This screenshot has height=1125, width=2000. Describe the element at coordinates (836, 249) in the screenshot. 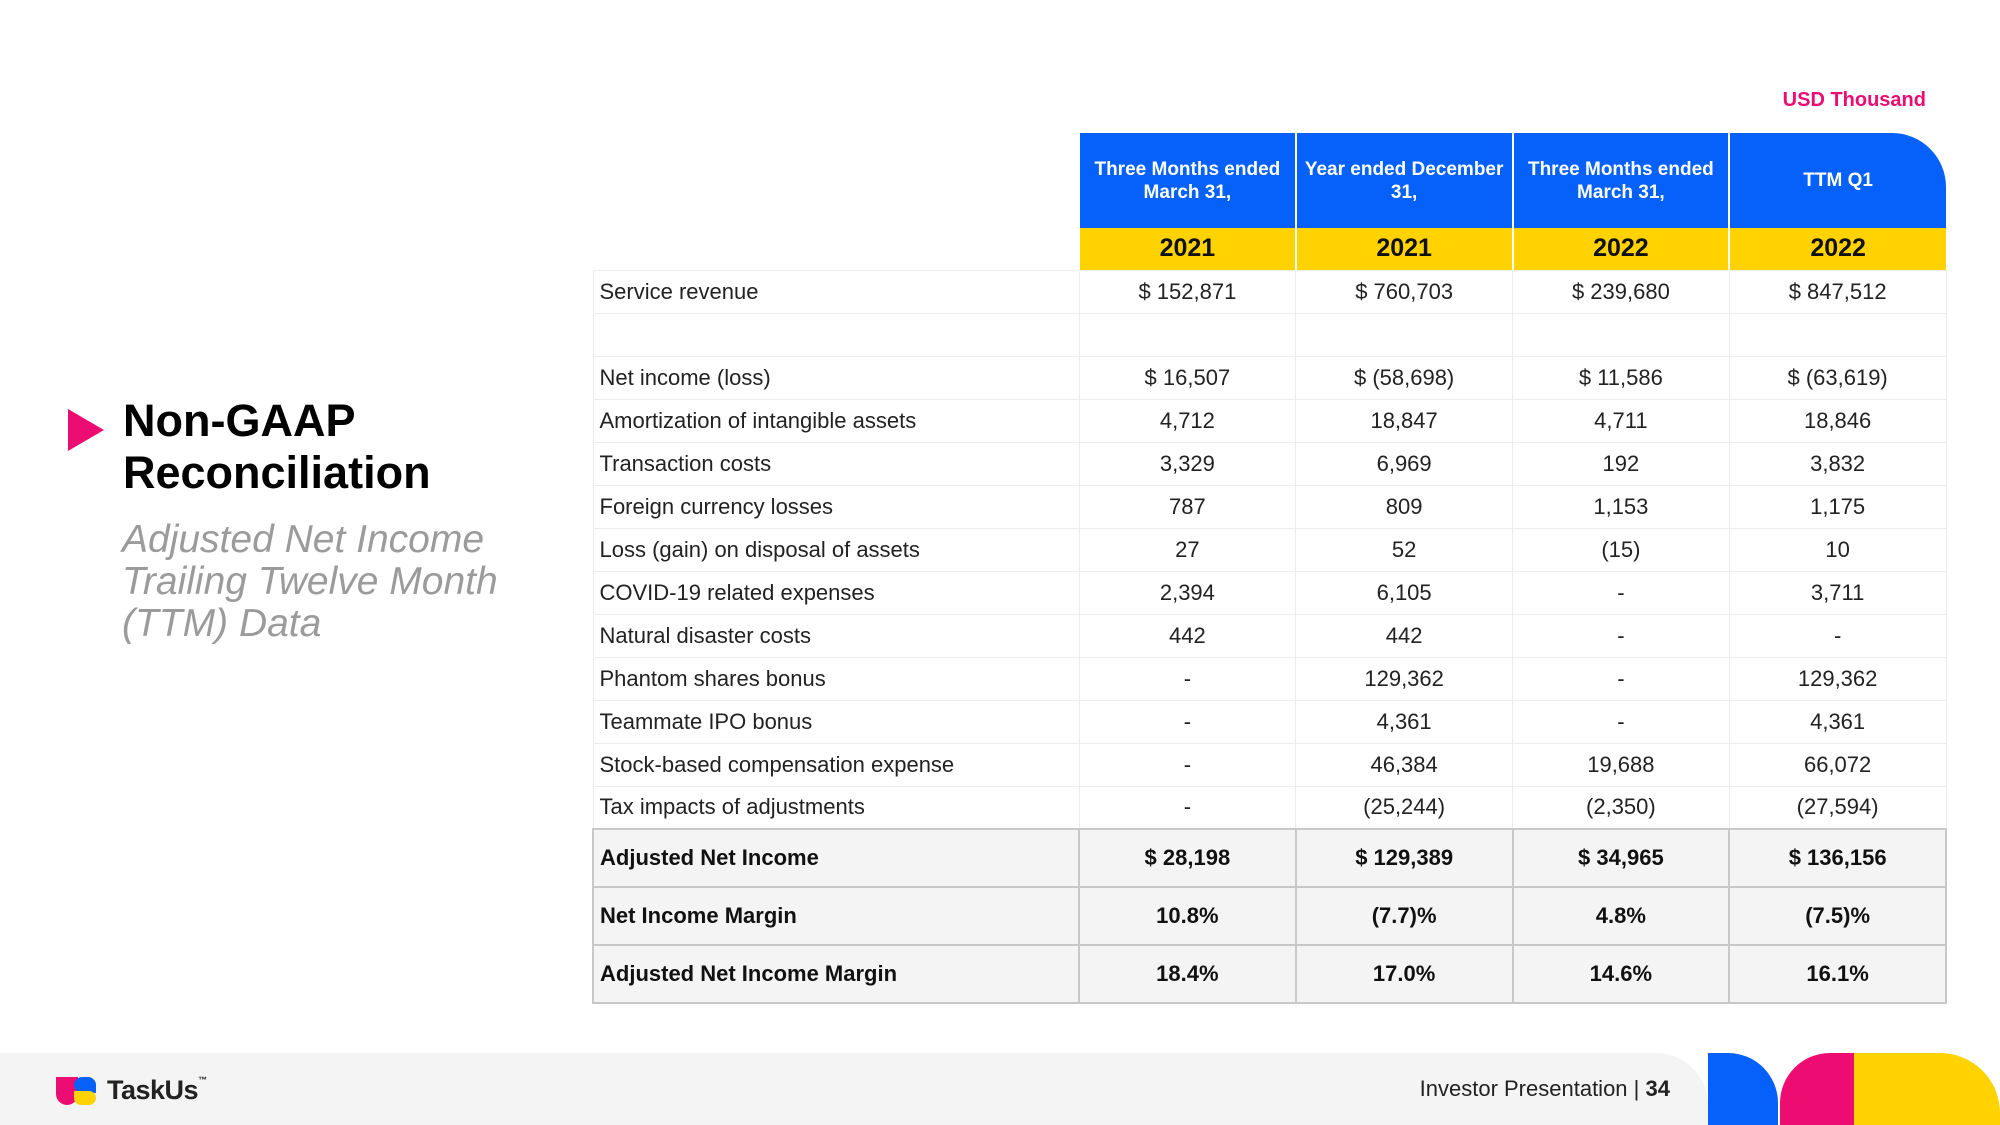

I see `year-blank` at that location.